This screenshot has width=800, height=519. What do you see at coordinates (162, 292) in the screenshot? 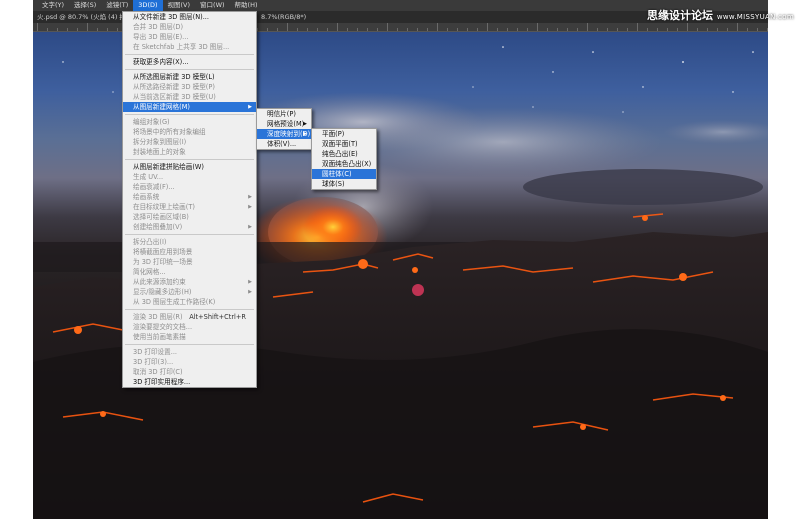
I see `menu-item-label: 显示/隐藏多边形(H)` at bounding box center [162, 292].